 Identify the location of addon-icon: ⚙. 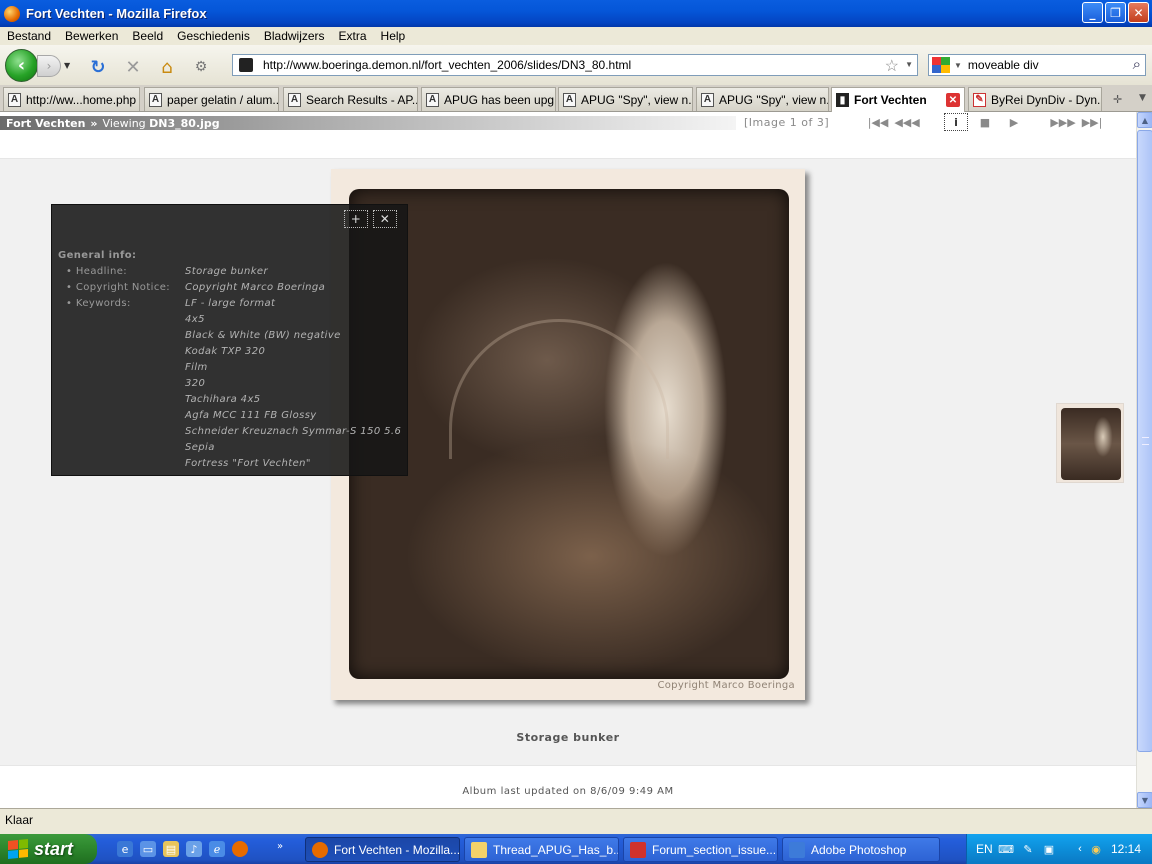
(201, 67).